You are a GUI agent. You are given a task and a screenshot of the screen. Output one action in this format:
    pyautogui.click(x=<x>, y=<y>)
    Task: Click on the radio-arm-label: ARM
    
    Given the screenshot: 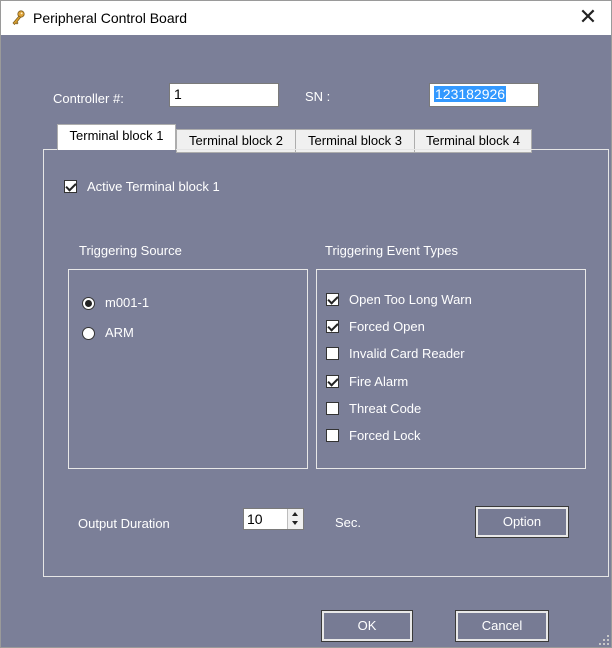 What is the action you would take?
    pyautogui.click(x=119, y=332)
    